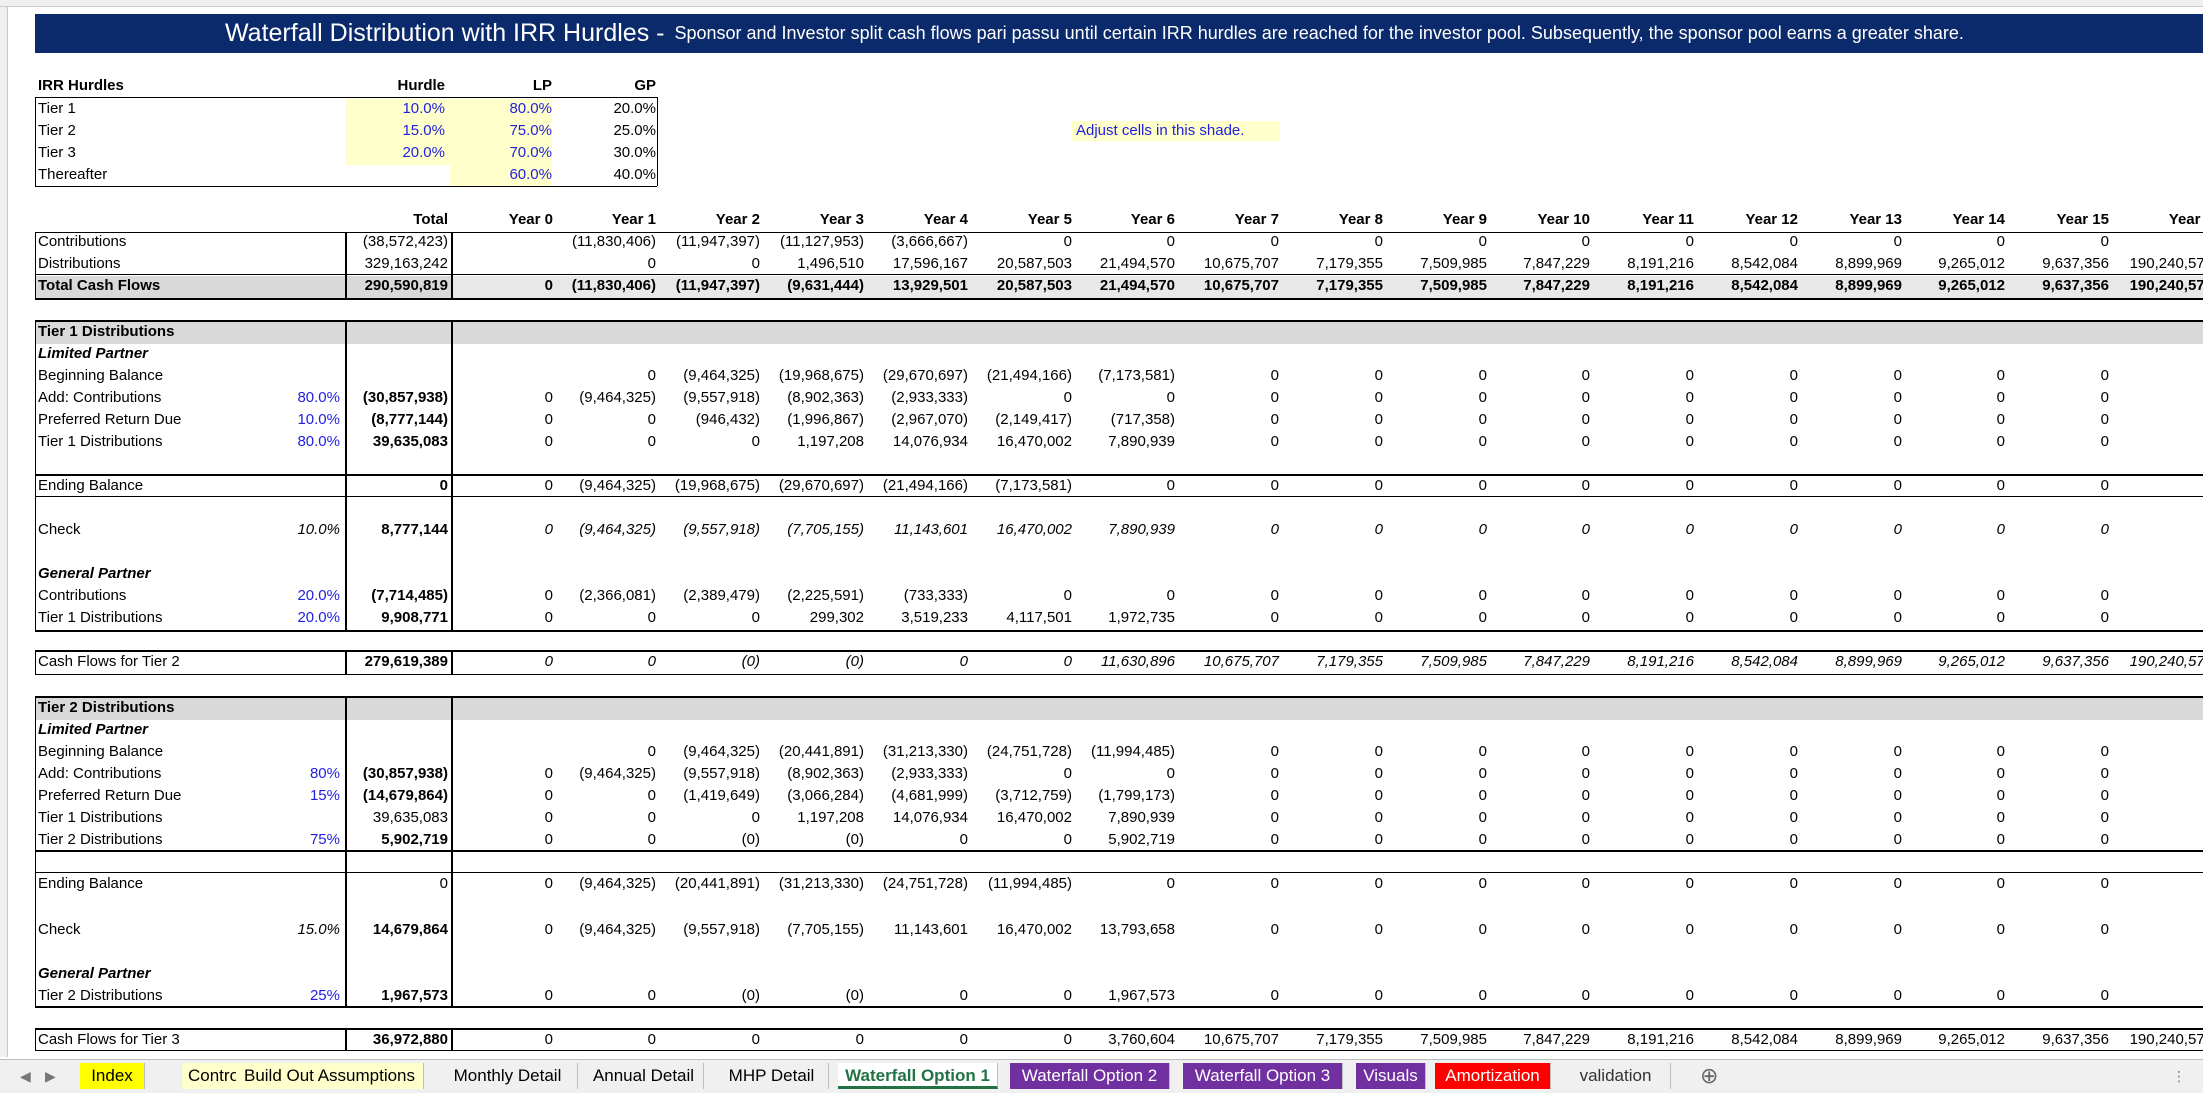 This screenshot has width=2203, height=1093. I want to click on value-cell: (11,947,397), so click(709, 286).